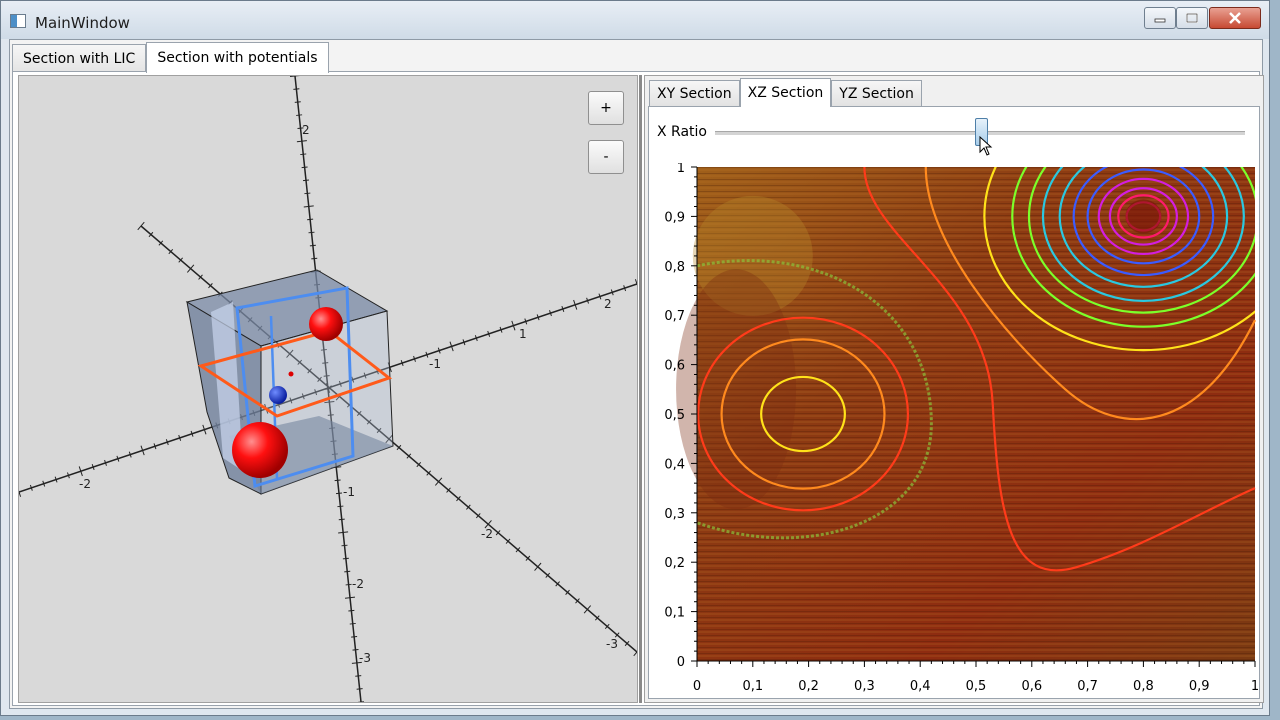  What do you see at coordinates (976, 686) in the screenshot?
I see `x-tick-label: 0,5` at bounding box center [976, 686].